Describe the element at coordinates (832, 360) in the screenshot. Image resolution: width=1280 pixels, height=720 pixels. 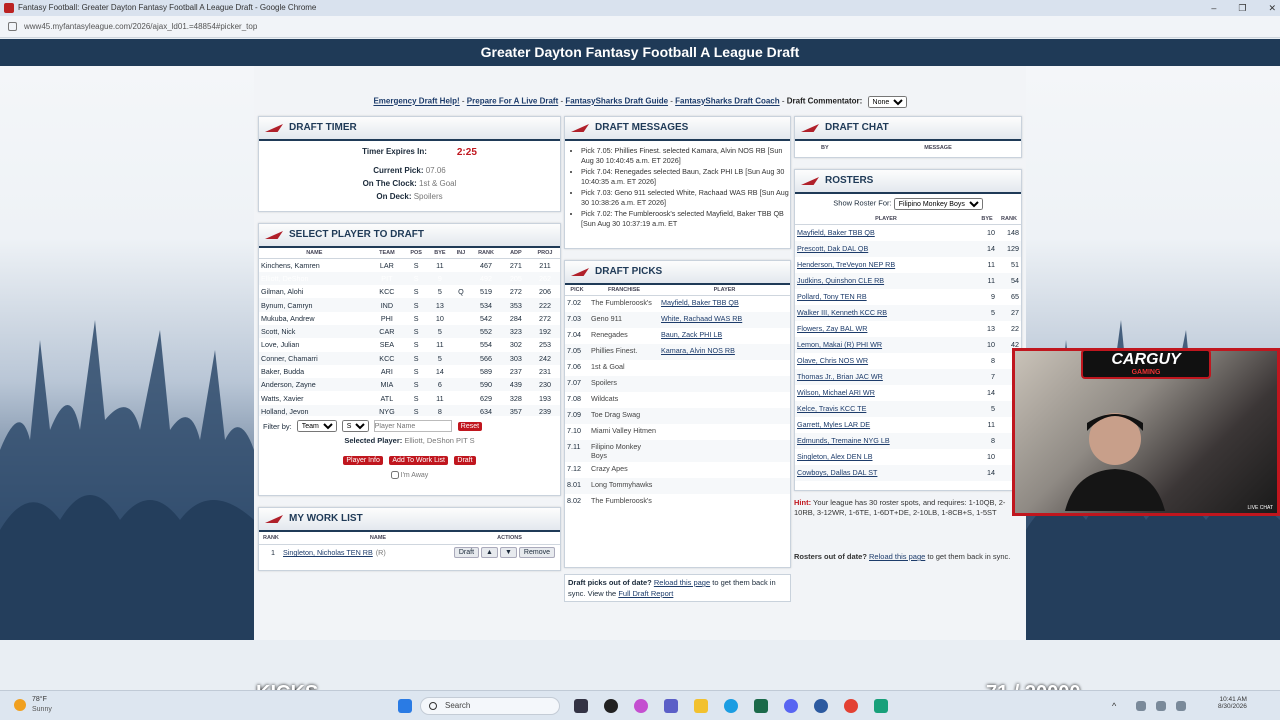
I see `roster-player: Olave, Chris NOS WR` at that location.